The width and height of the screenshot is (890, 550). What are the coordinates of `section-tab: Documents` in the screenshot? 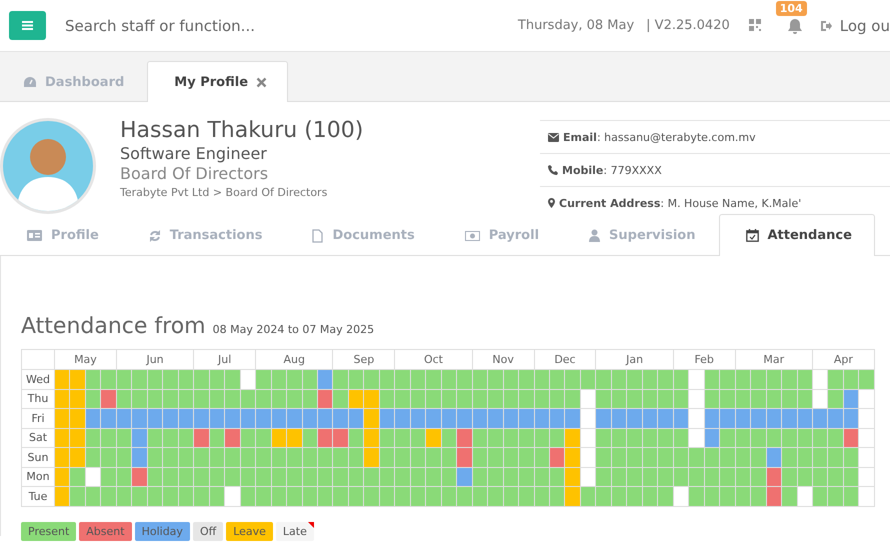 It's located at (361, 235).